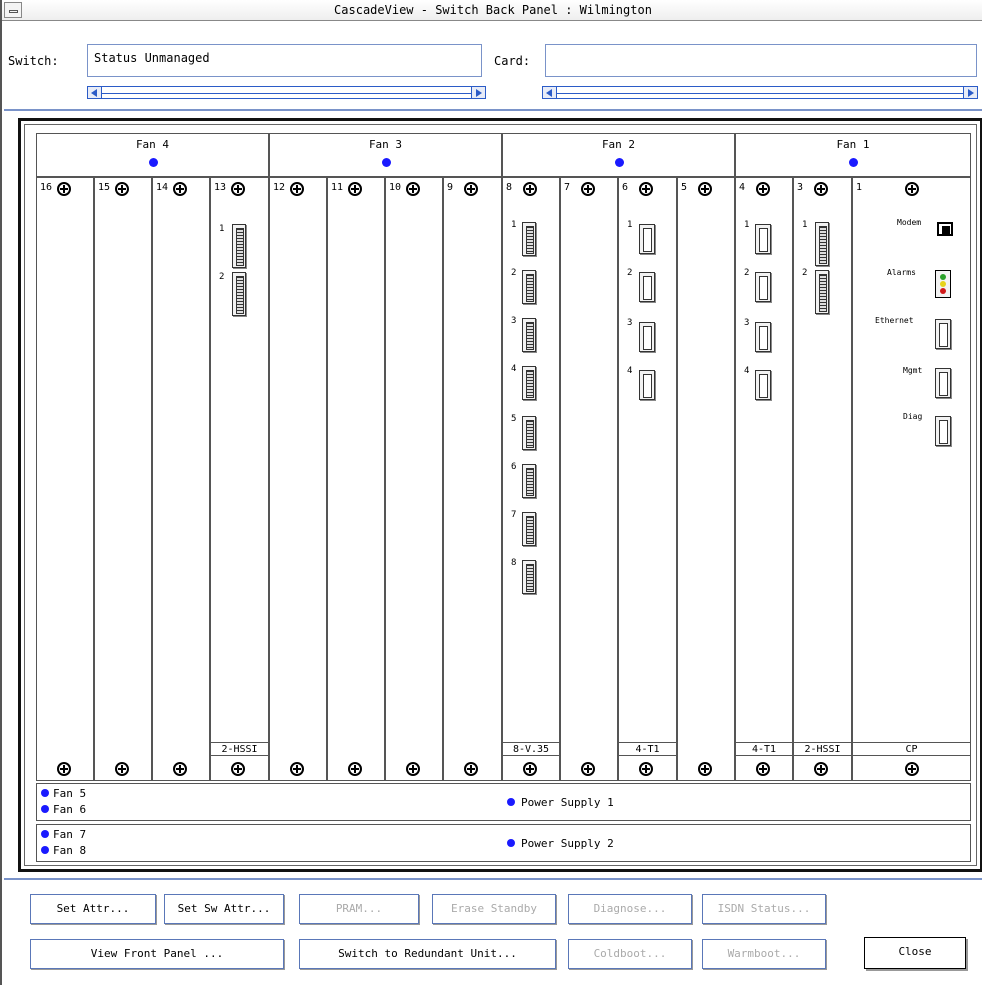 This screenshot has width=982, height=985. I want to click on power-supply-1: Fan 5 Fan 6 Power Supply 1, so click(503, 802).